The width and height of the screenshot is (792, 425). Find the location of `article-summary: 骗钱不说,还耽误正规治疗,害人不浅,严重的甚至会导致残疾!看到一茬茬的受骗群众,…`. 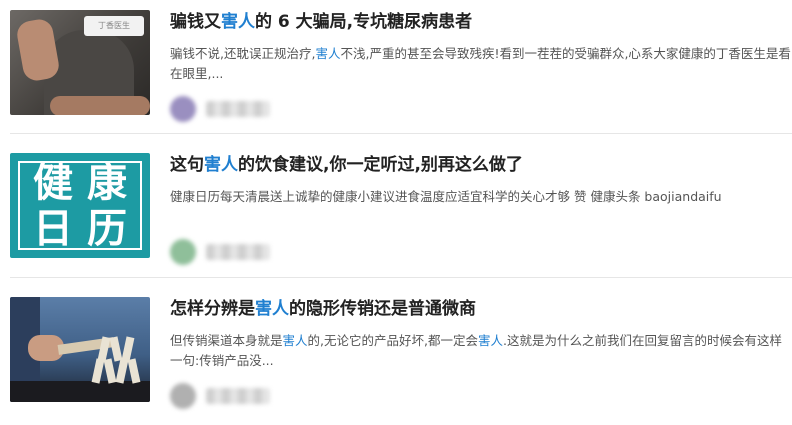

article-summary: 骗钱不说,还耽误正规治疗,害人不浅,严重的甚至会导致残疾!看到一茬茬的受骗群众,… is located at coordinates (481, 64).